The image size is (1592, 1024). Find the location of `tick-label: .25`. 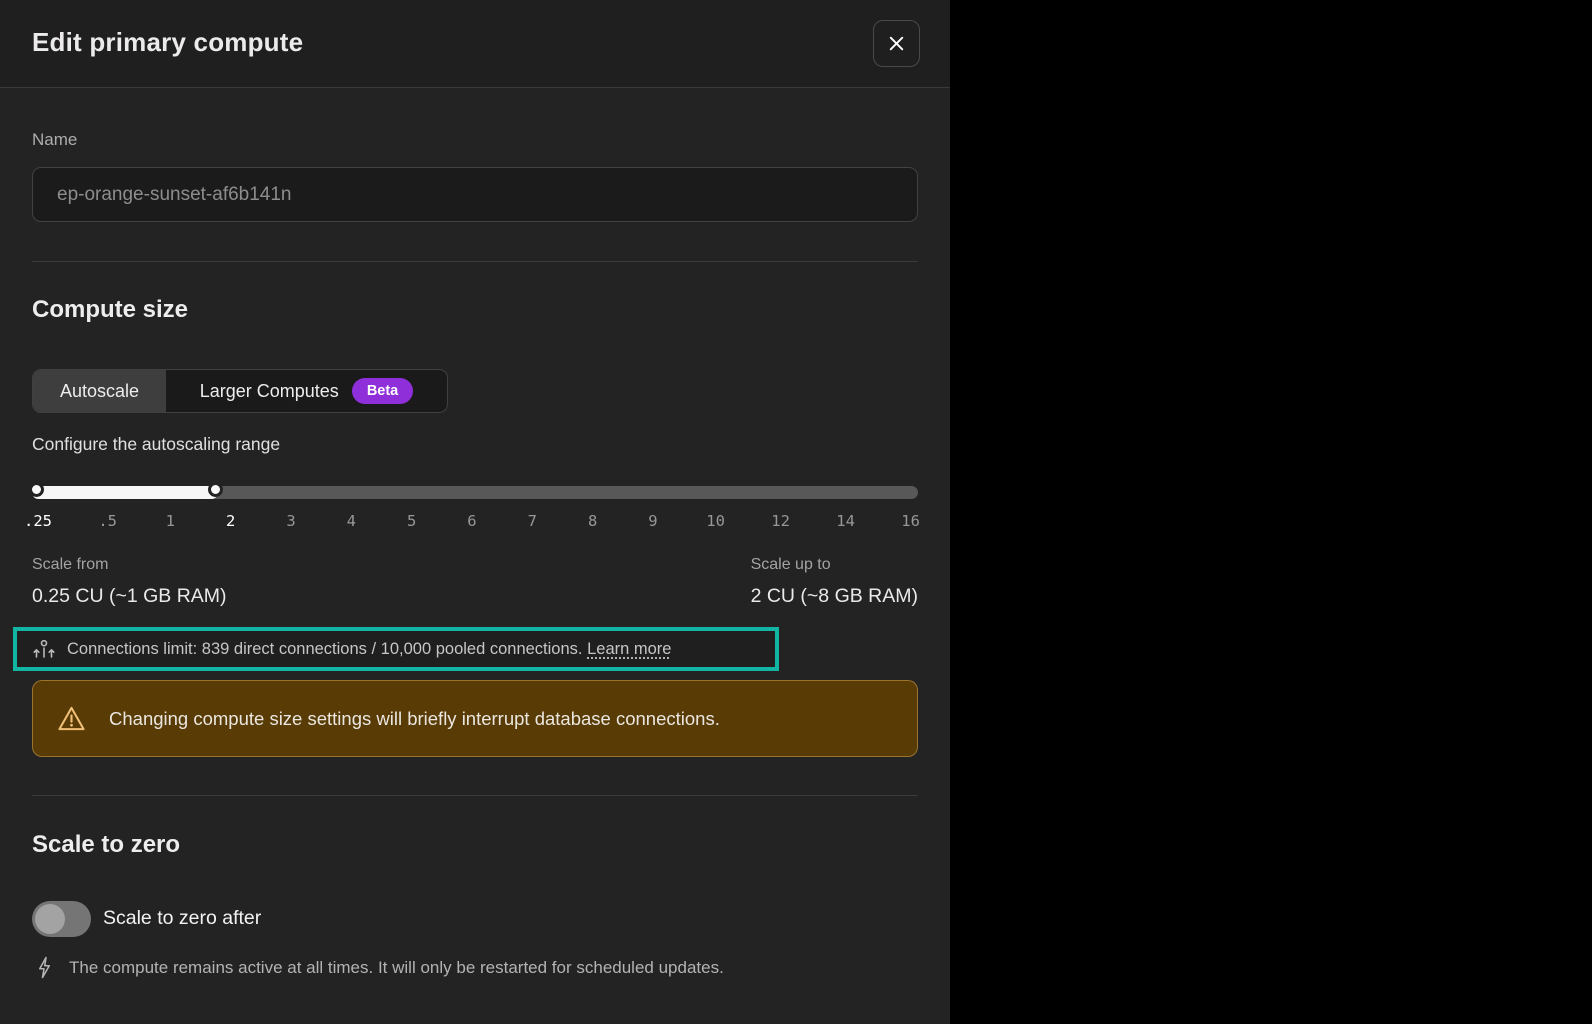

tick-label: .25 is located at coordinates (38, 521).